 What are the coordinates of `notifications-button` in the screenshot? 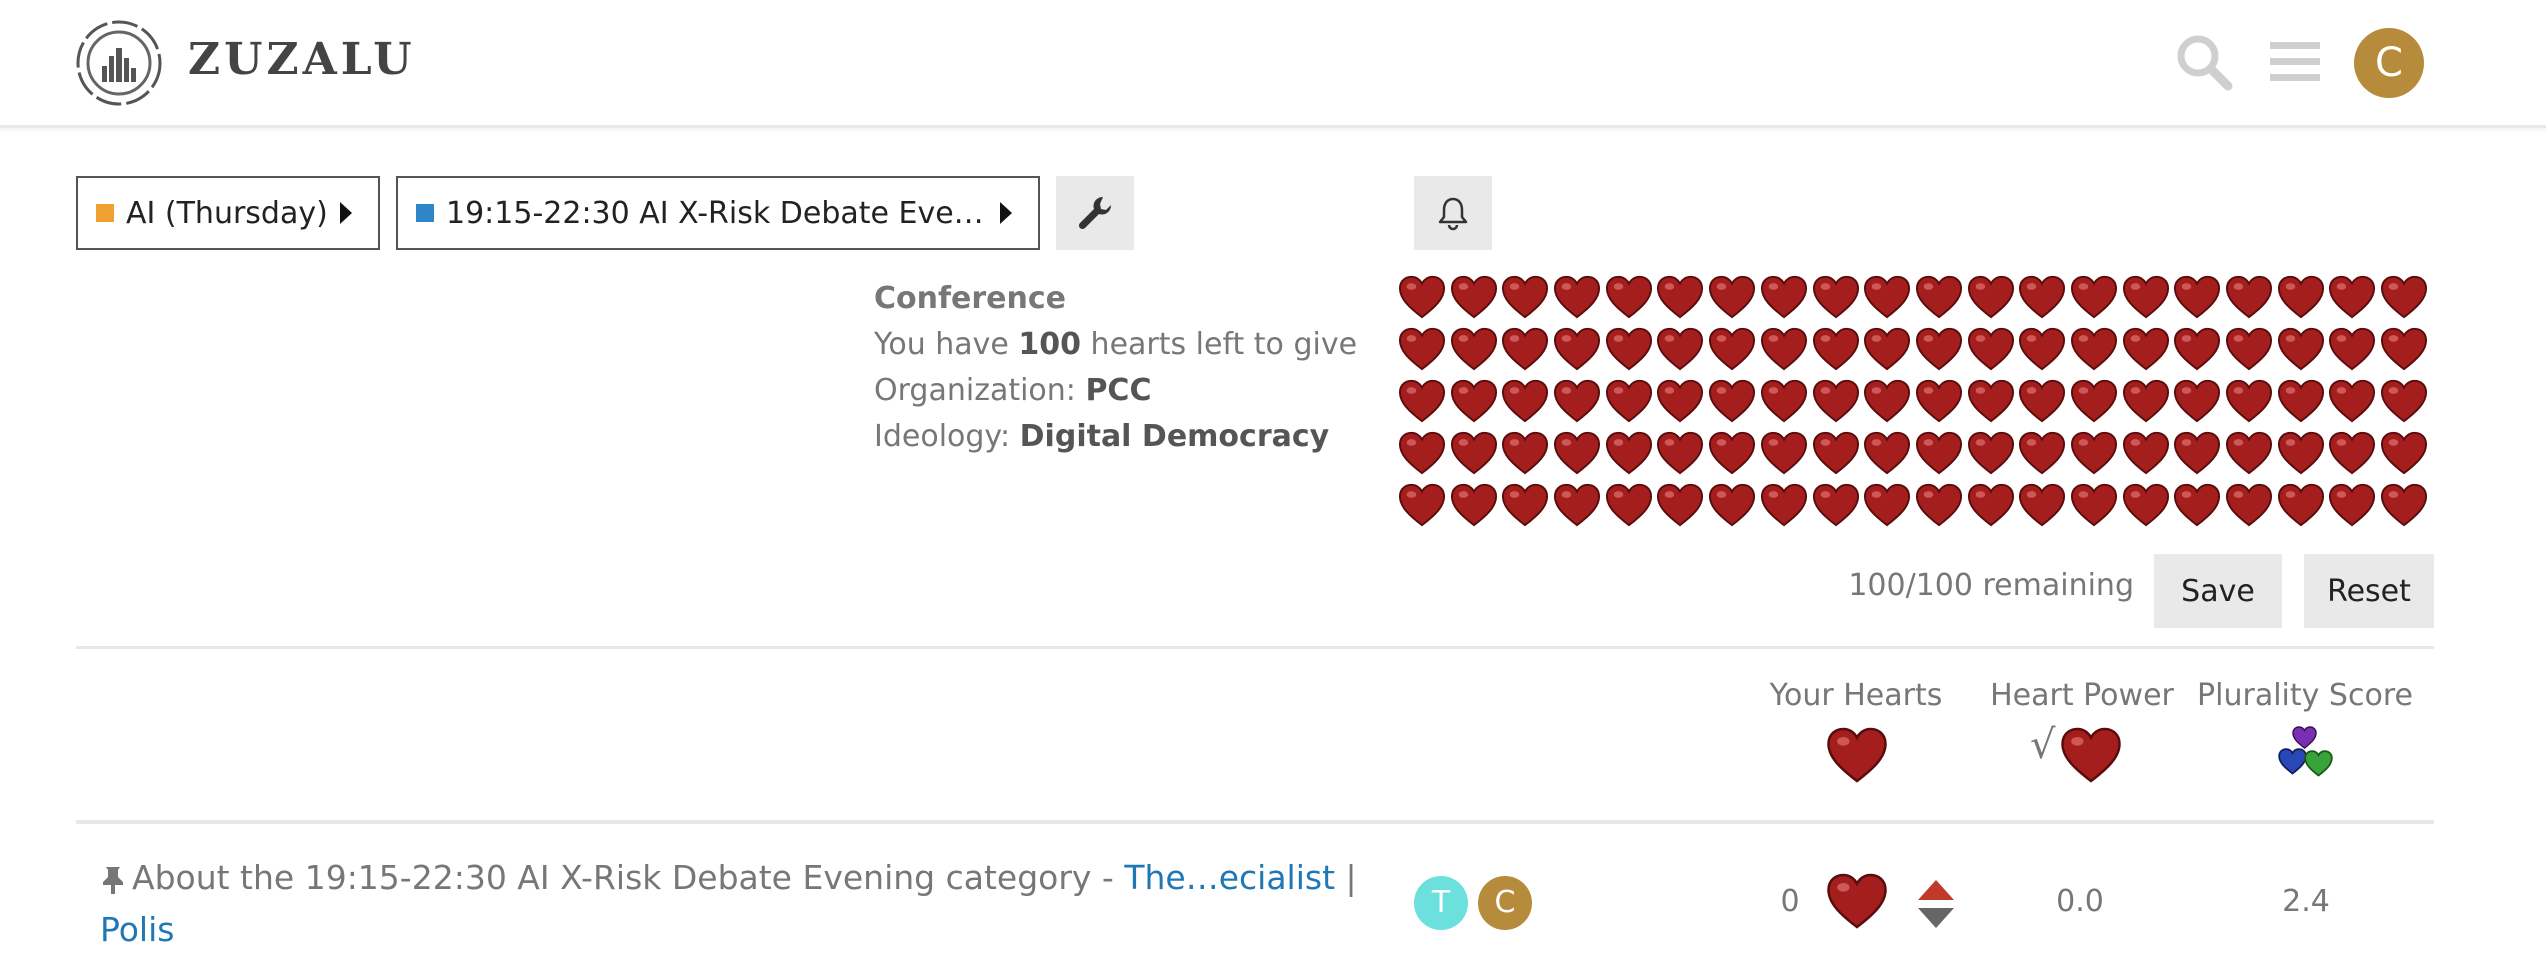 It's located at (1453, 213).